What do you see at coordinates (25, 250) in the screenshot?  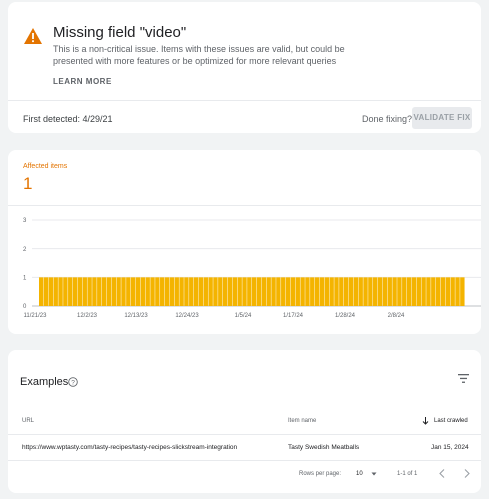 I see `y-tick-label: 2` at bounding box center [25, 250].